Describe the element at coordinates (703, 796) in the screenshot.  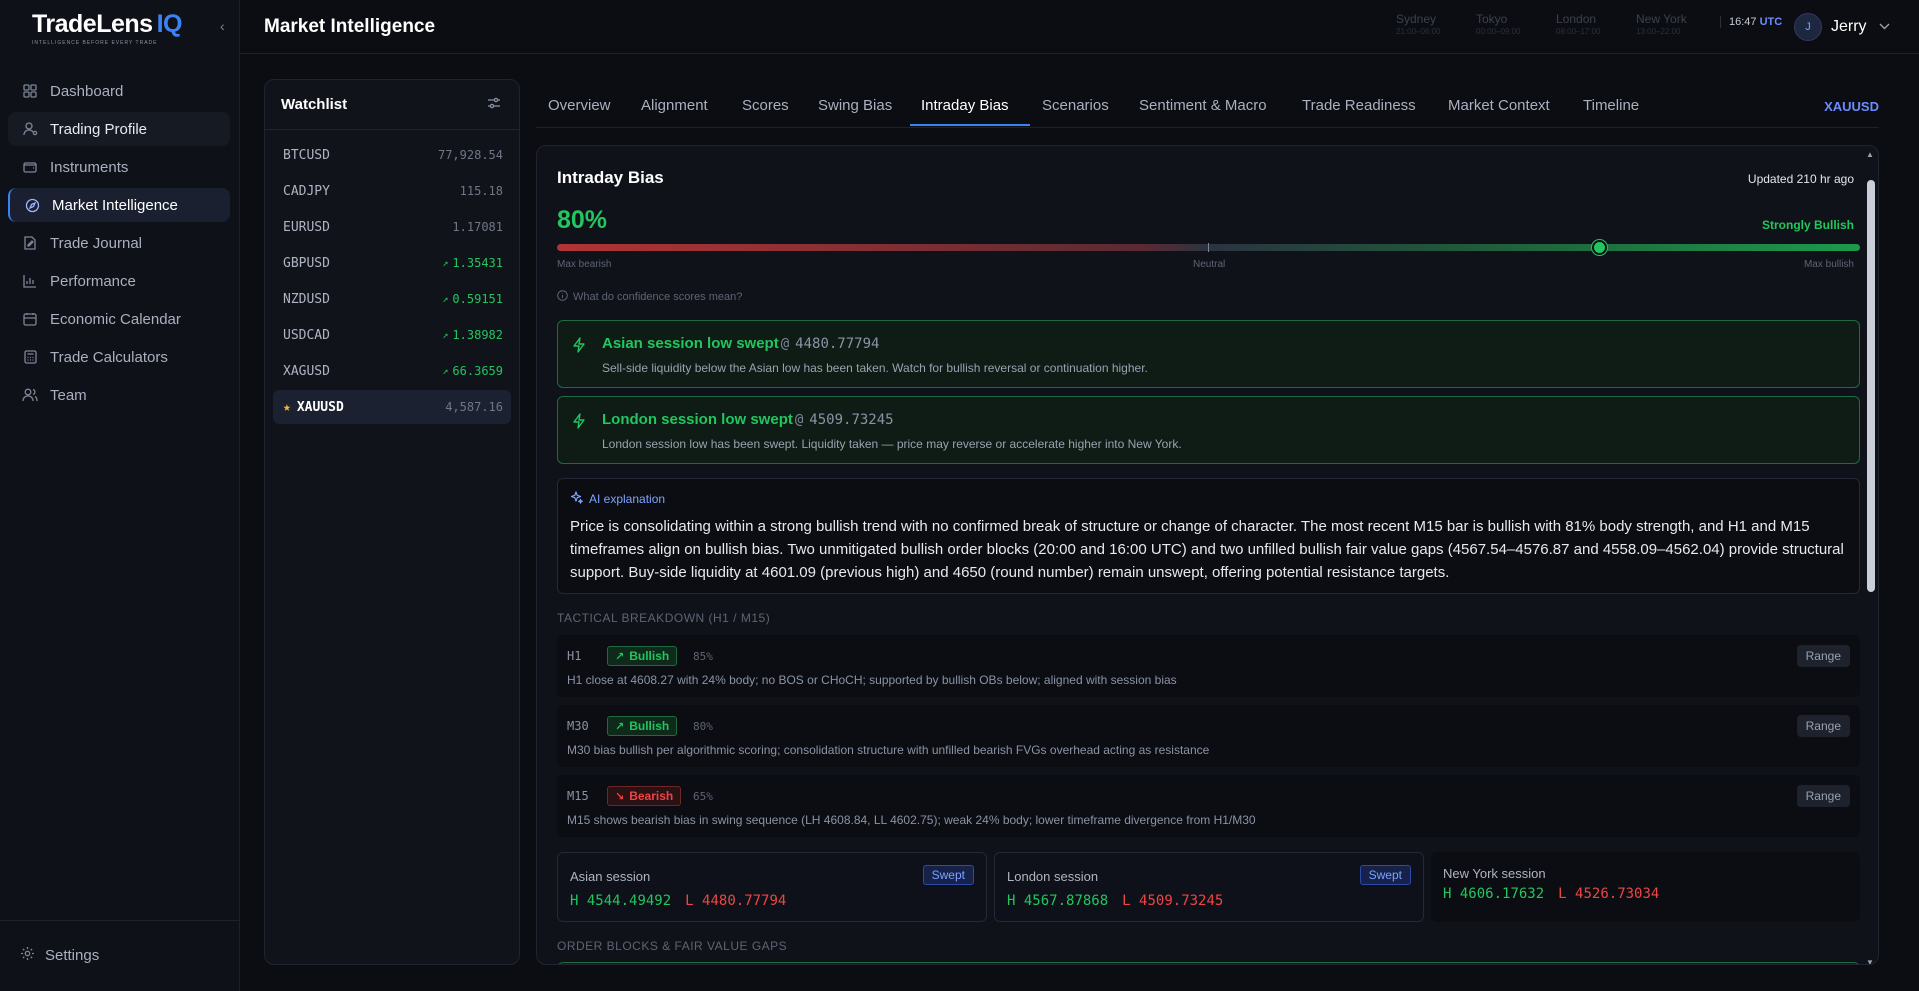
I see `timeframe-confidence: 65%` at that location.